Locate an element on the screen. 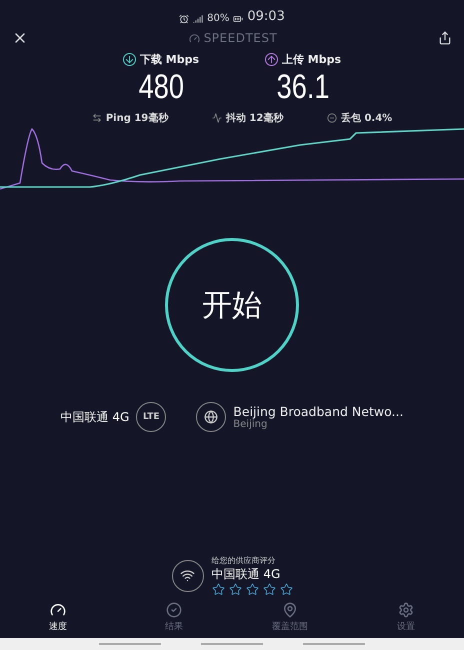 Image resolution: width=464 pixels, height=650 pixels. pulse-icon is located at coordinates (217, 118).